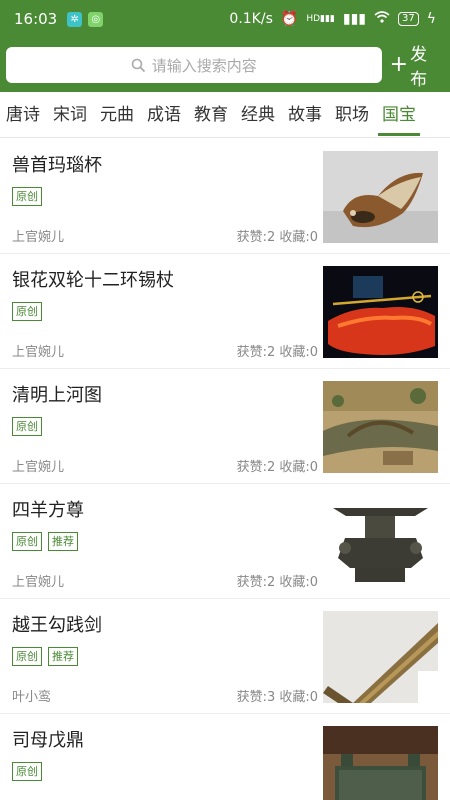  Describe the element at coordinates (48, 510) in the screenshot. I see `item-title: 四羊方尊` at that location.